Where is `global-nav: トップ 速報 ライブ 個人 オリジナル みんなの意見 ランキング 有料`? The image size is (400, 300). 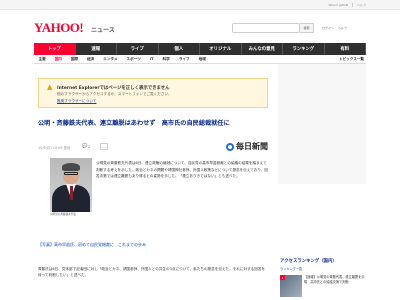 global-nav: トップ 速報 ライブ 個人 オリジナル みんなの意見 ランキング 有料 is located at coordinates (200, 49).